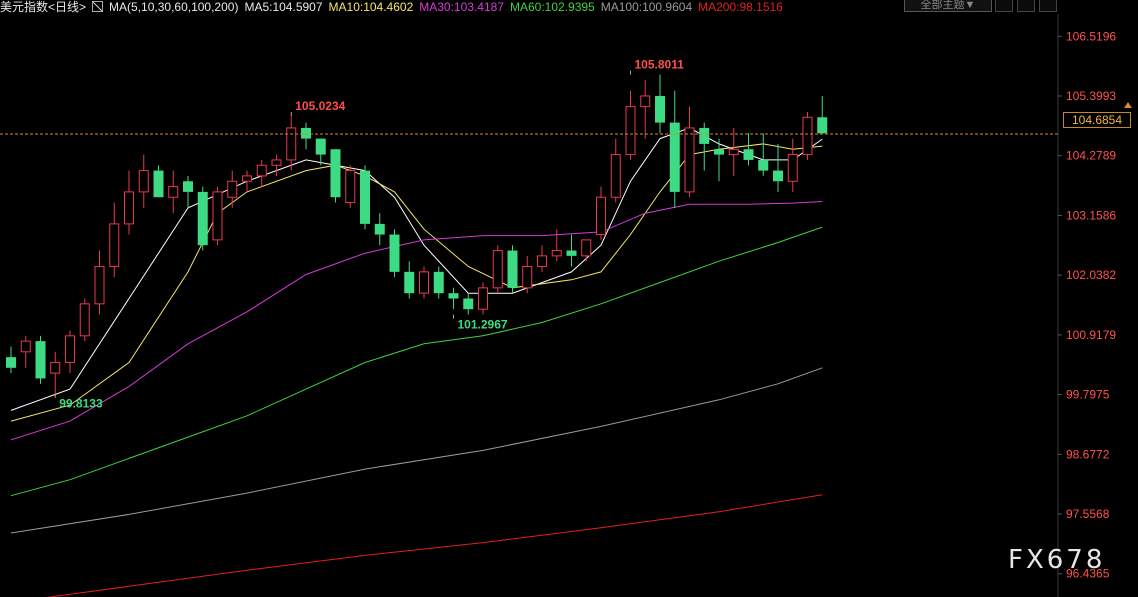 This screenshot has height=597, width=1138. Describe the element at coordinates (1091, 36) in the screenshot. I see `y-tick-label: 106.5196` at that location.